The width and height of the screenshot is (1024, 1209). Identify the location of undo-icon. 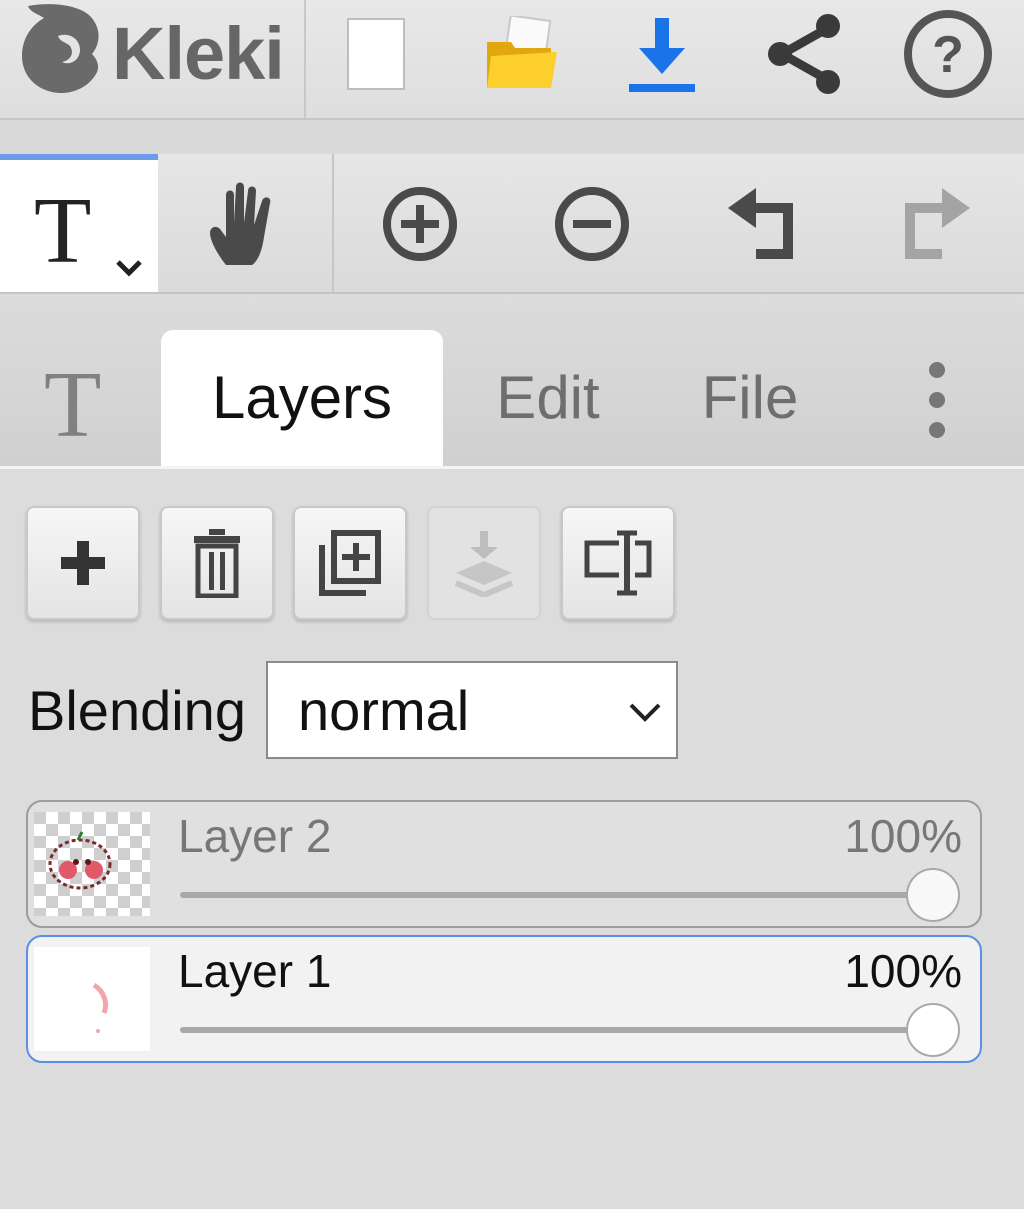
(760, 223).